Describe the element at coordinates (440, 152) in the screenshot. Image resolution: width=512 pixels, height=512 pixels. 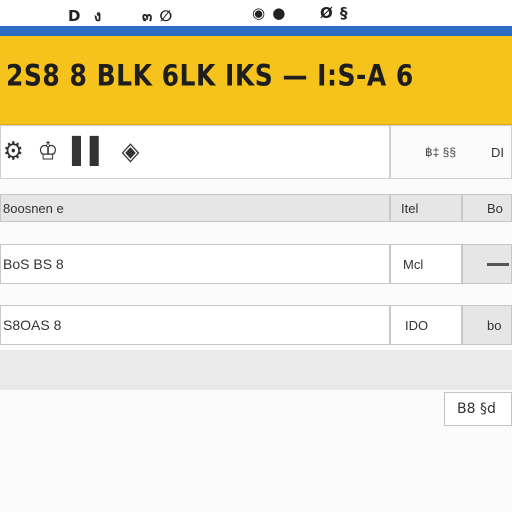
I see `toolbar-right-label: ฿‡ §§` at that location.